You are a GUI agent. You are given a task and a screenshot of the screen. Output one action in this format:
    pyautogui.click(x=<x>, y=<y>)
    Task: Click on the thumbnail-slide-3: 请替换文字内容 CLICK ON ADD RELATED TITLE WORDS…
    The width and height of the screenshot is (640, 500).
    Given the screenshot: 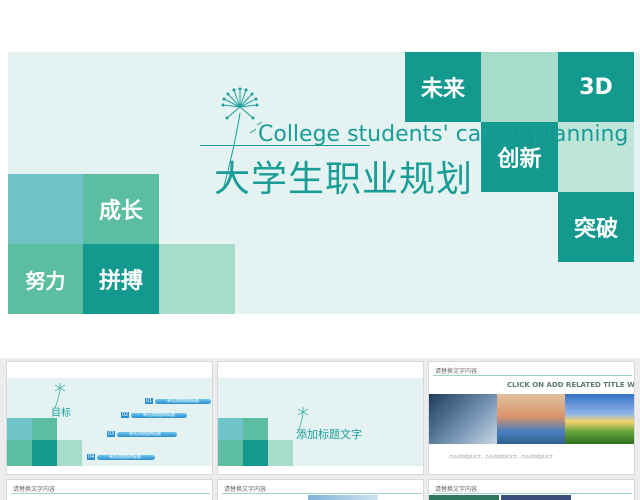 What is the action you would take?
    pyautogui.click(x=531, y=418)
    